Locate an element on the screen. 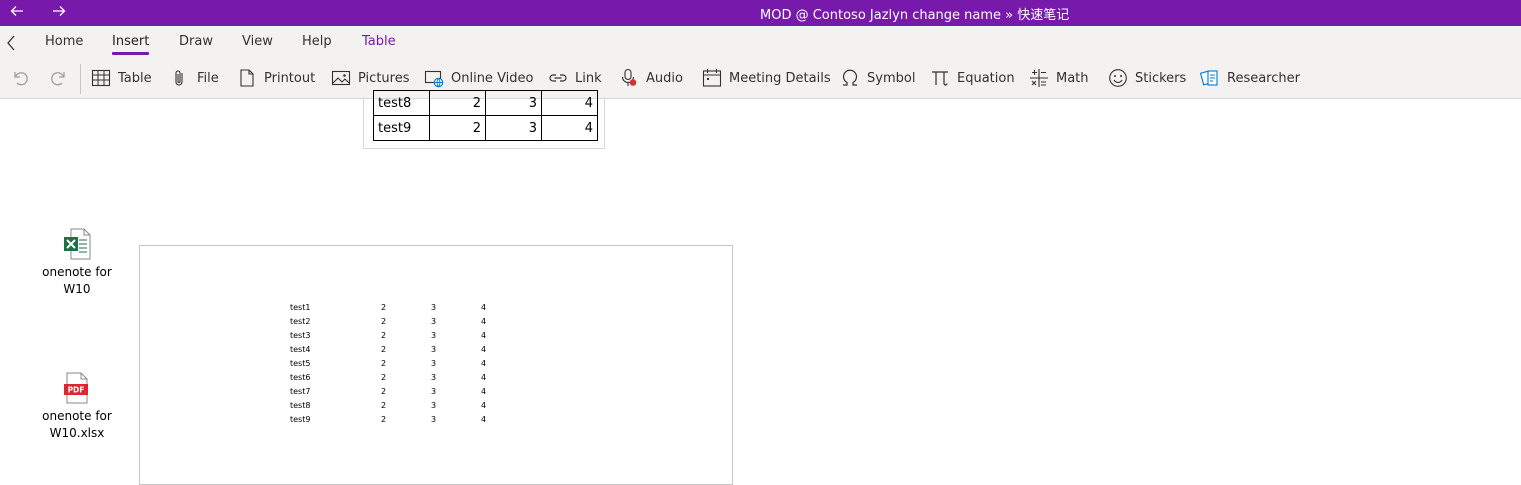 The height and width of the screenshot is (485, 1521). insert-printout-button: Printout is located at coordinates (276, 78).